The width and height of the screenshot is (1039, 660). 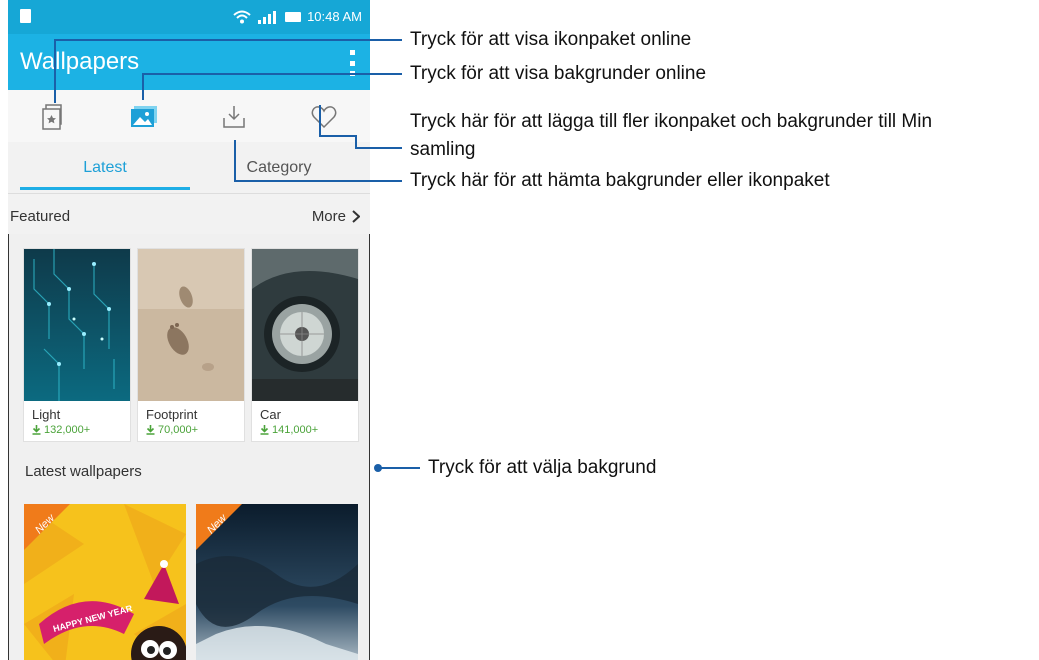 What do you see at coordinates (77, 325) in the screenshot?
I see `wallpaper-thumb-light` at bounding box center [77, 325].